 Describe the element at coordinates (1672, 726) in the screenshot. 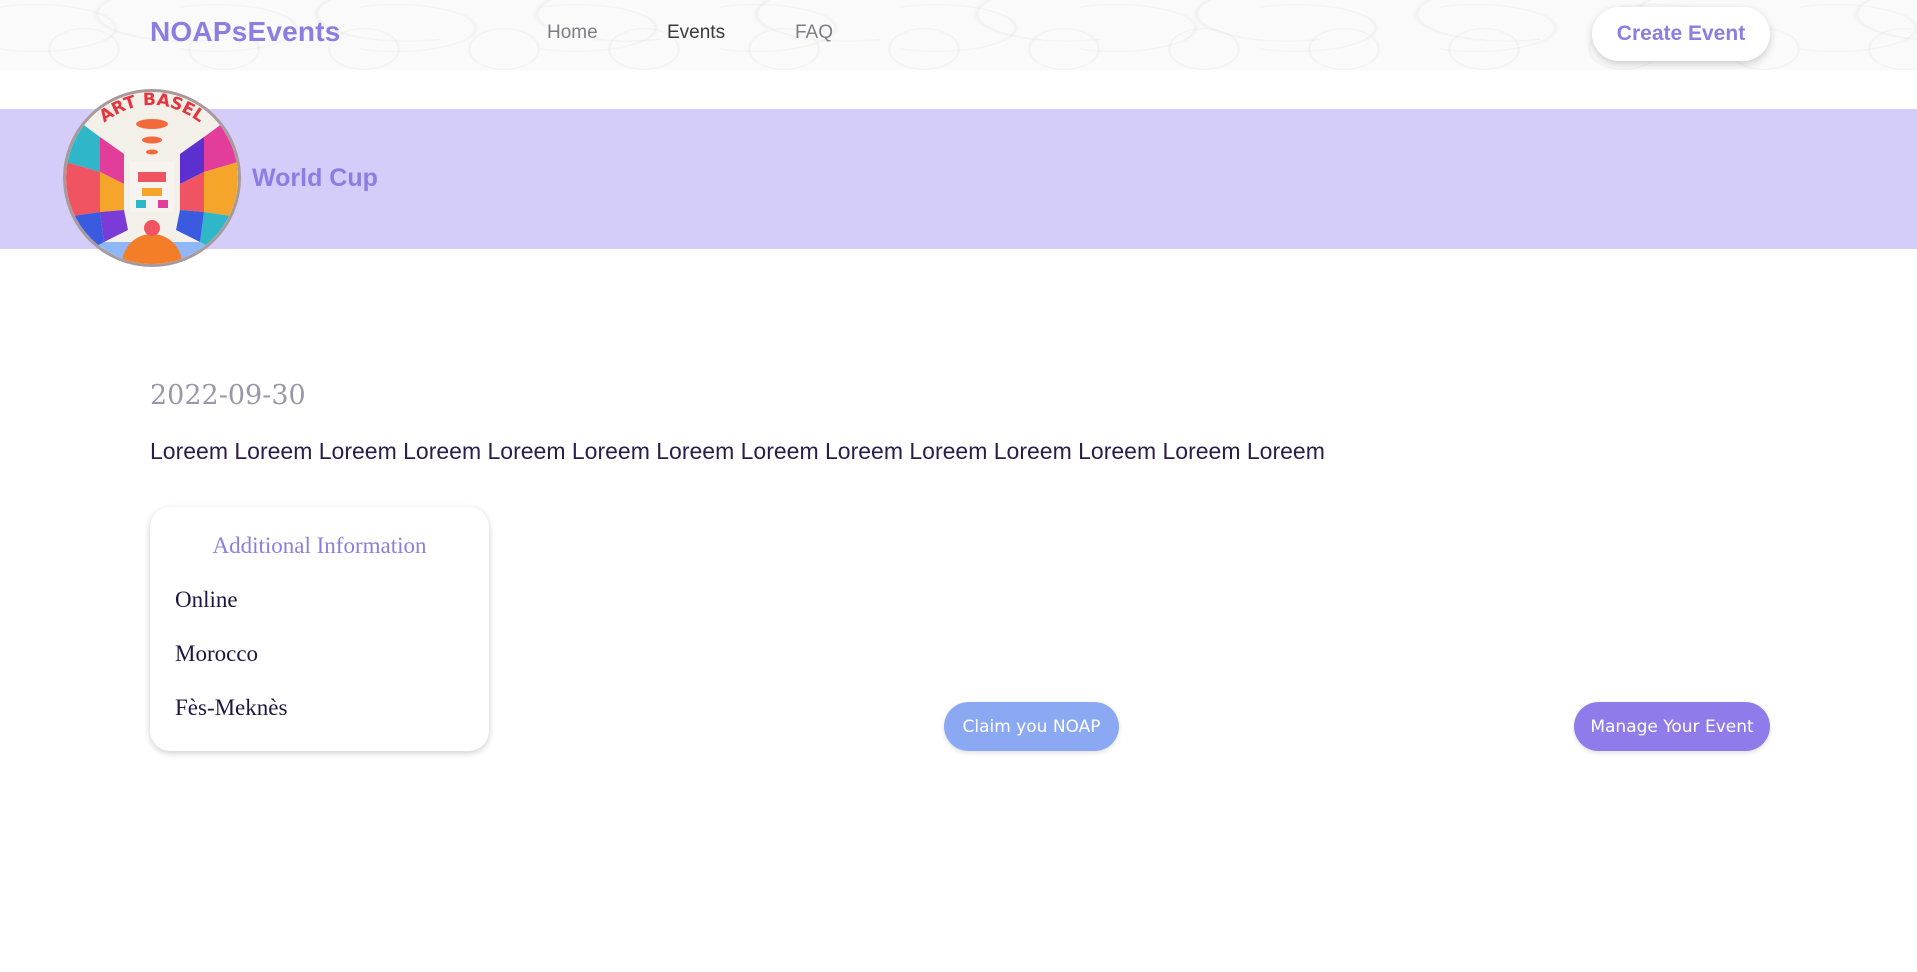

I see `manage-event-button: Manage Your Event` at that location.